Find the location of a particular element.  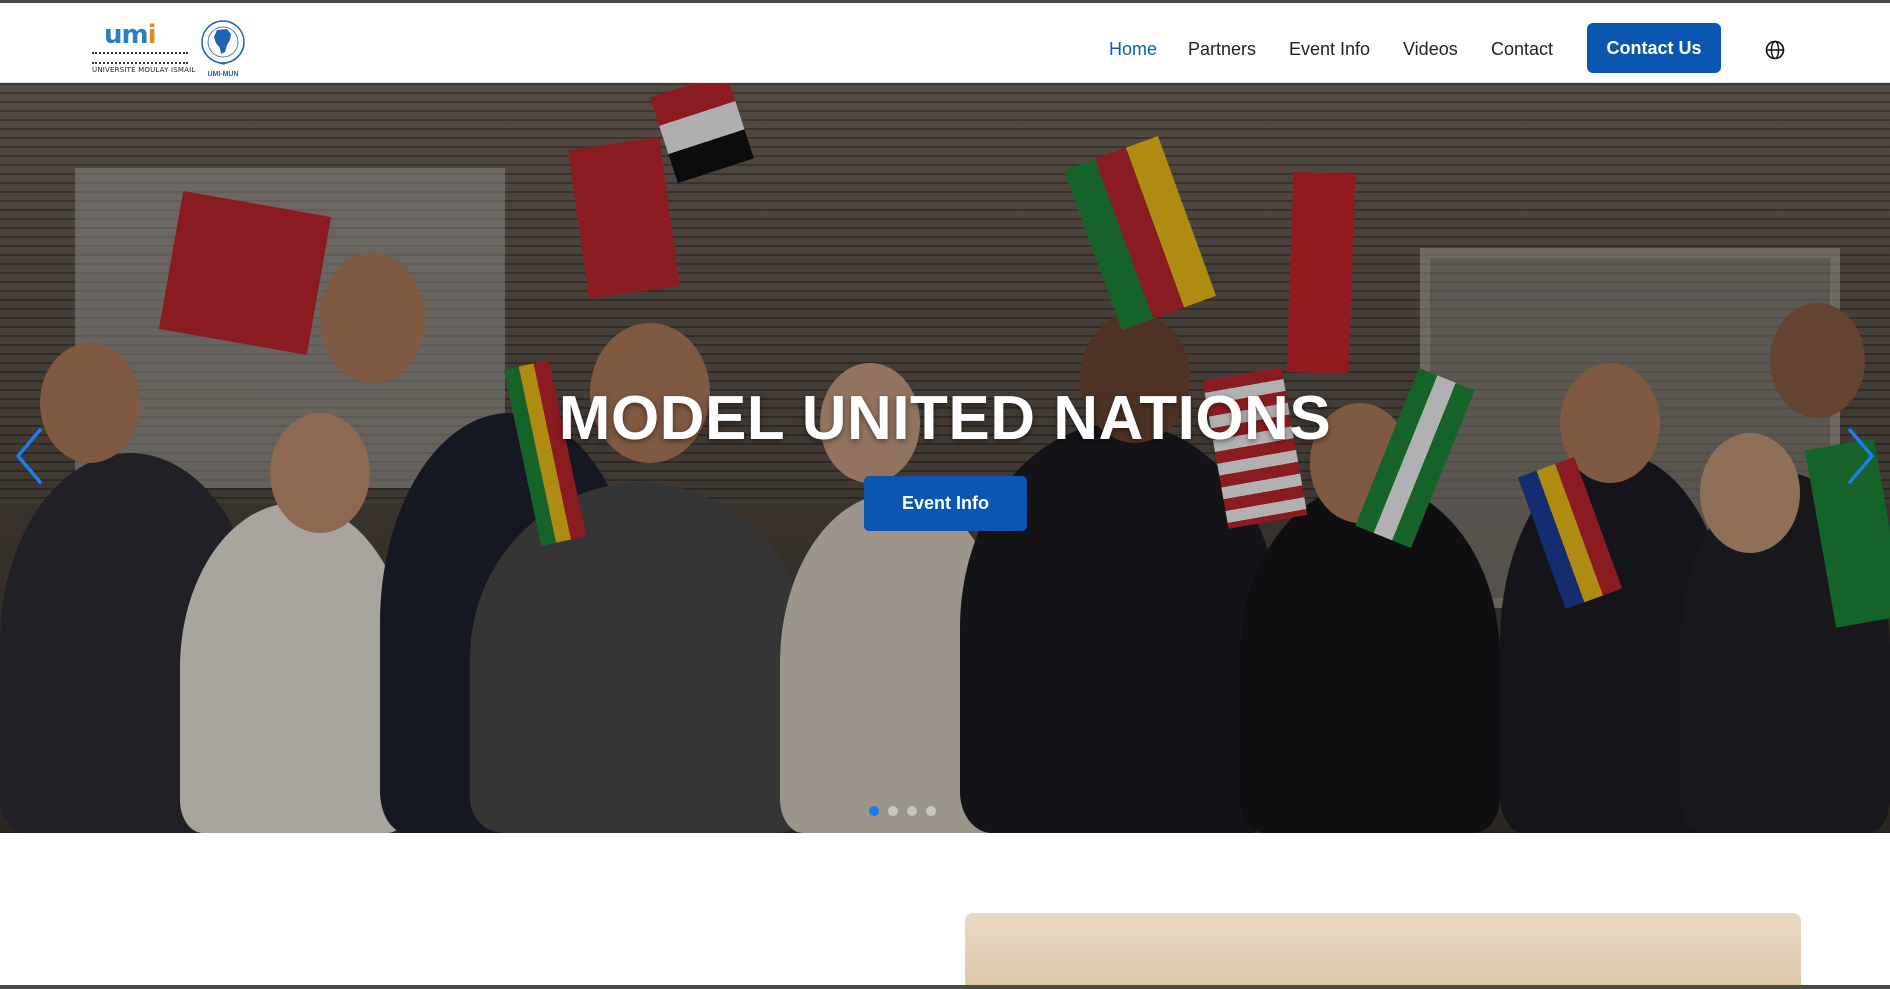

contact-us-button: Contact Us is located at coordinates (1654, 48).